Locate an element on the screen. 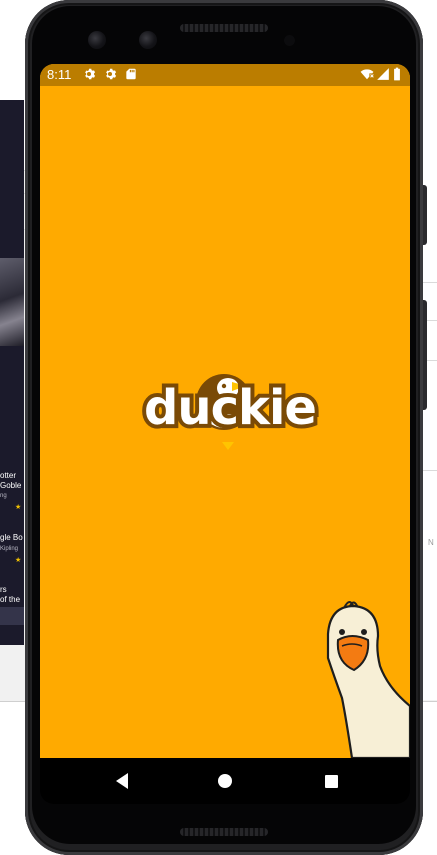  battery-icon is located at coordinates (397, 74).